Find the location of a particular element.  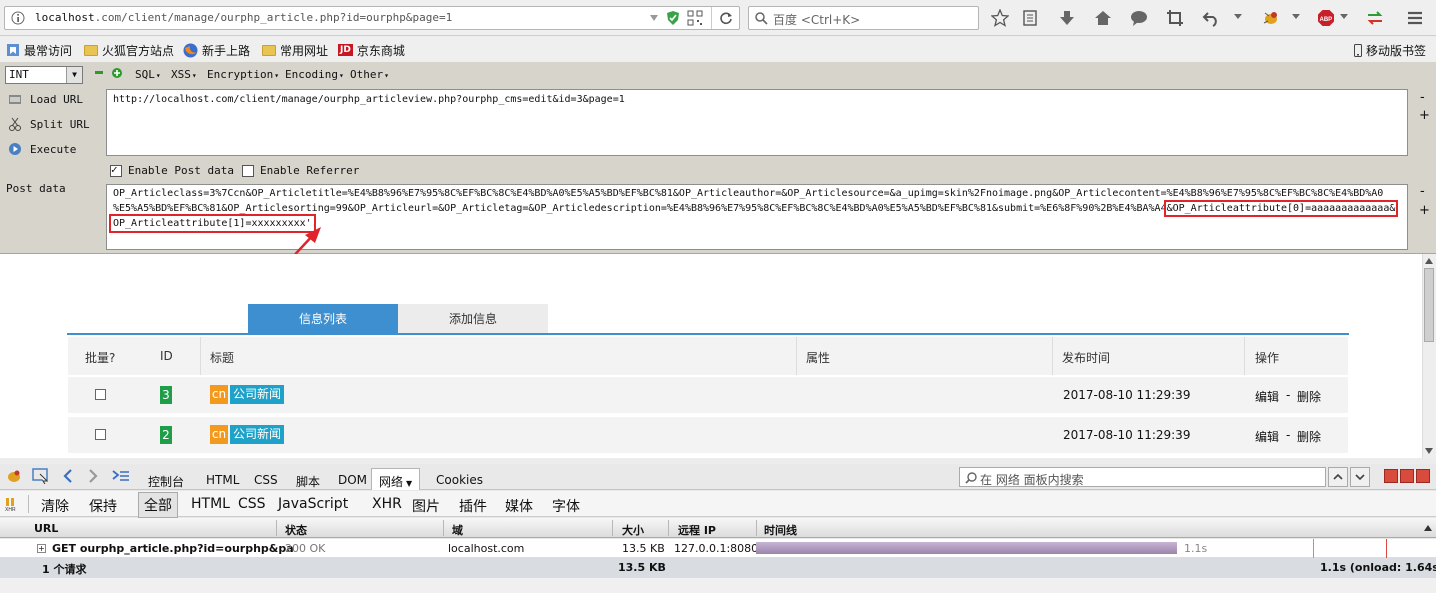

sort-arrow-icon is located at coordinates (1428, 528).